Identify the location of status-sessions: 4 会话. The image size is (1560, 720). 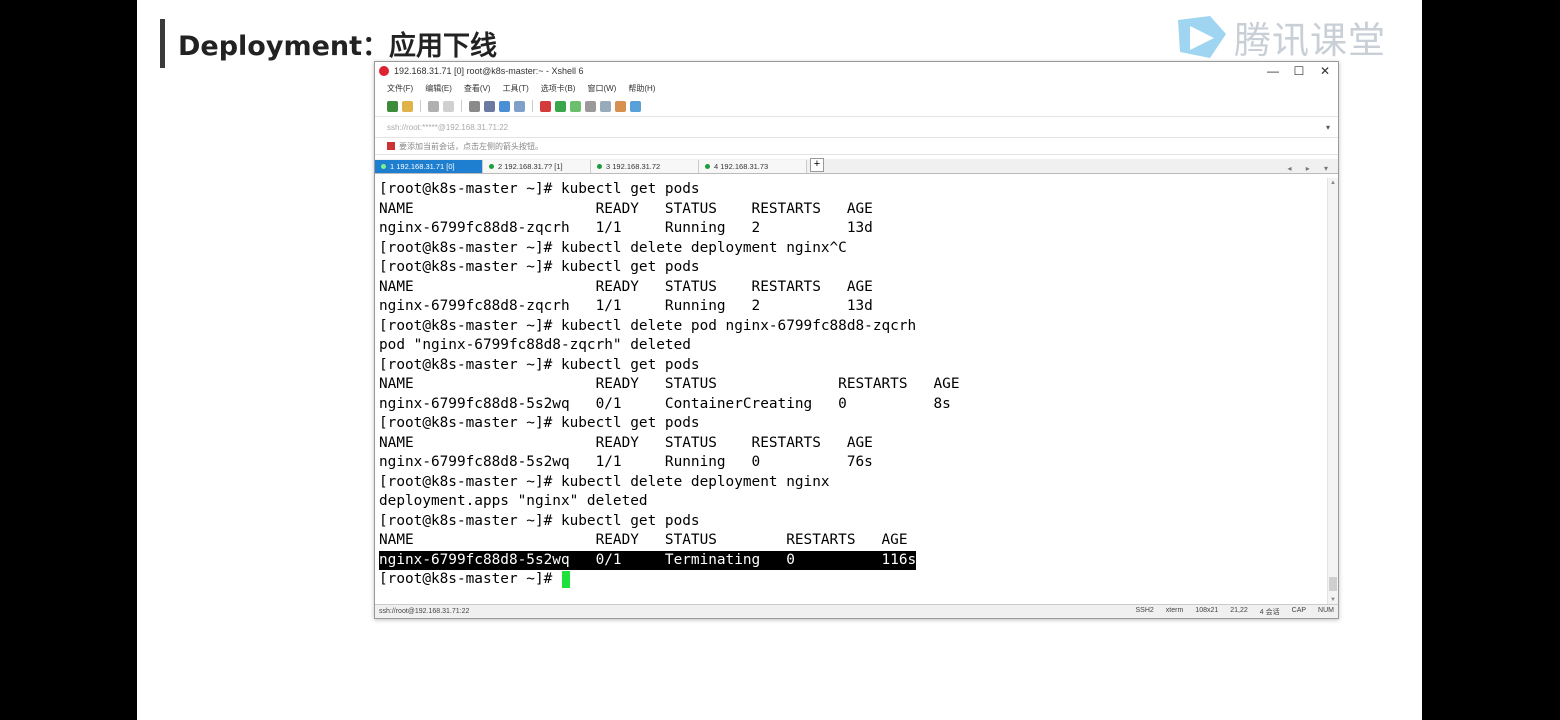
(1269, 612).